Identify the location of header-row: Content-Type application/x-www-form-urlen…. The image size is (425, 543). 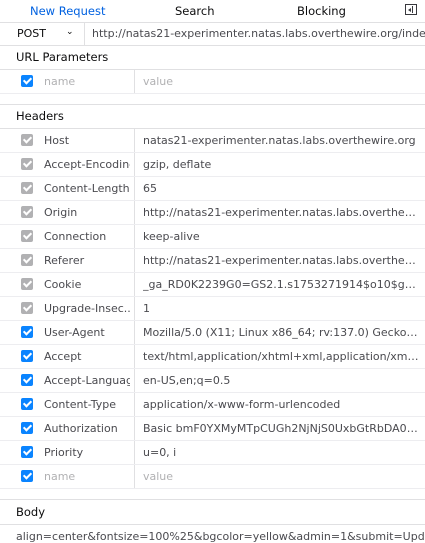
(212, 405).